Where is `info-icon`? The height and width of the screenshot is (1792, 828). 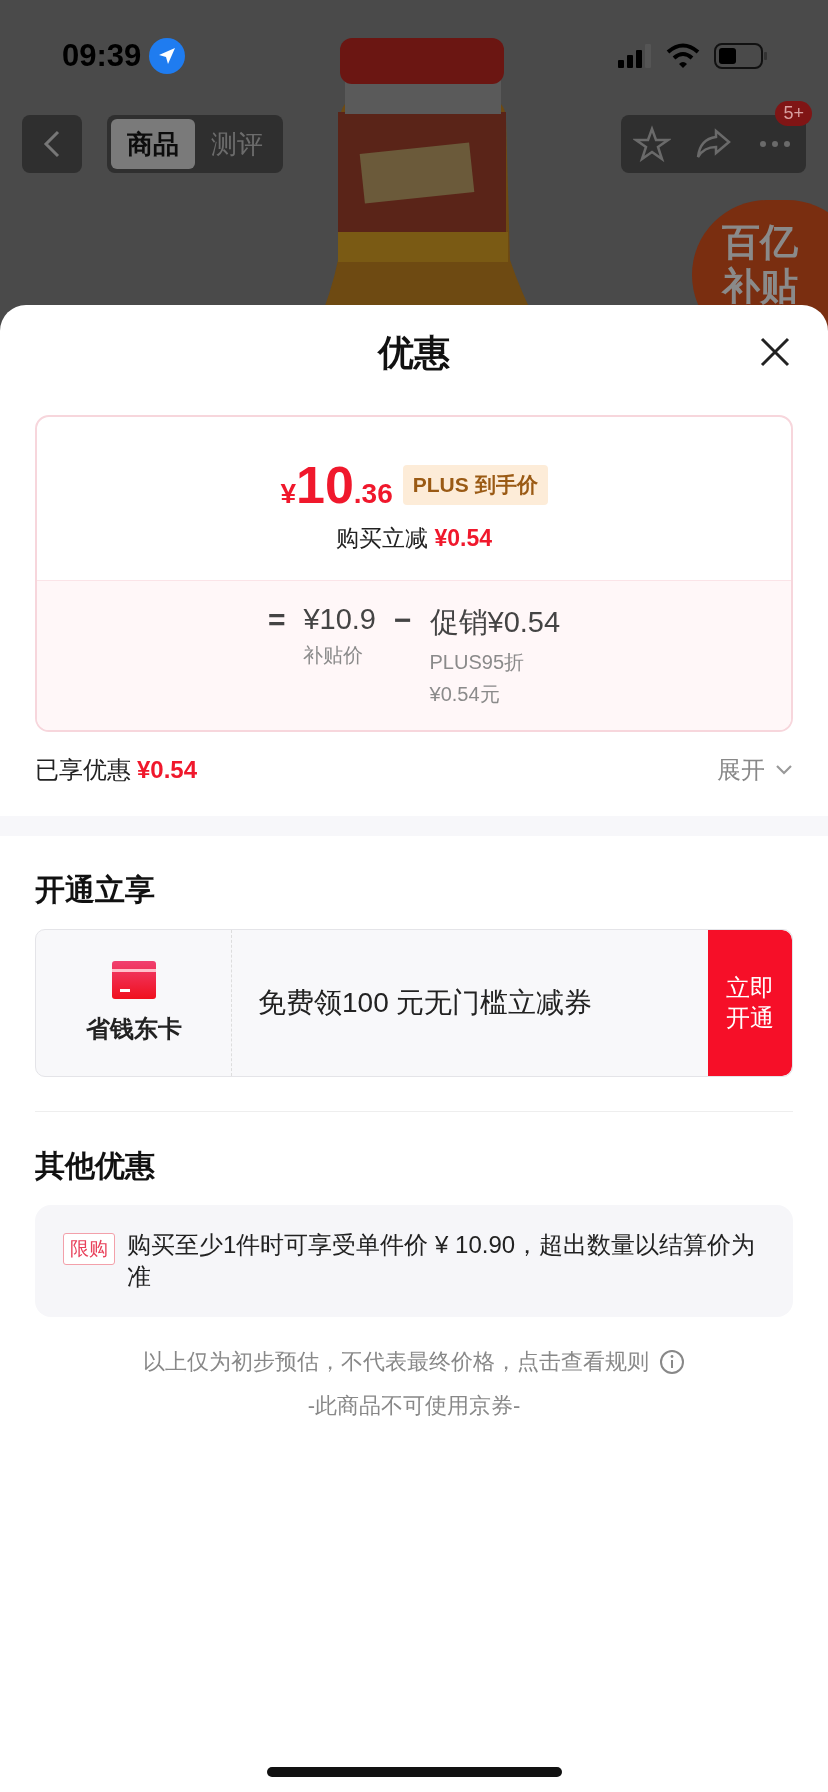 info-icon is located at coordinates (672, 1362).